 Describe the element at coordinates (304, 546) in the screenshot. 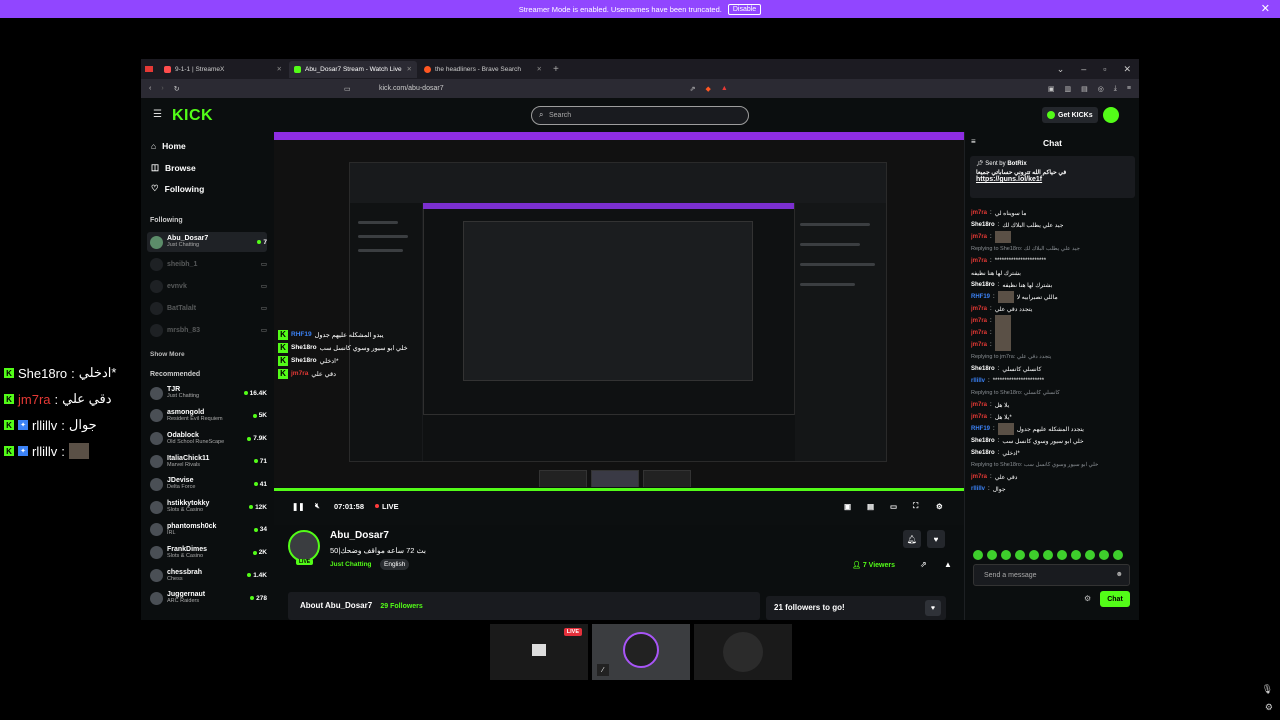

I see `streamer-avatar` at that location.